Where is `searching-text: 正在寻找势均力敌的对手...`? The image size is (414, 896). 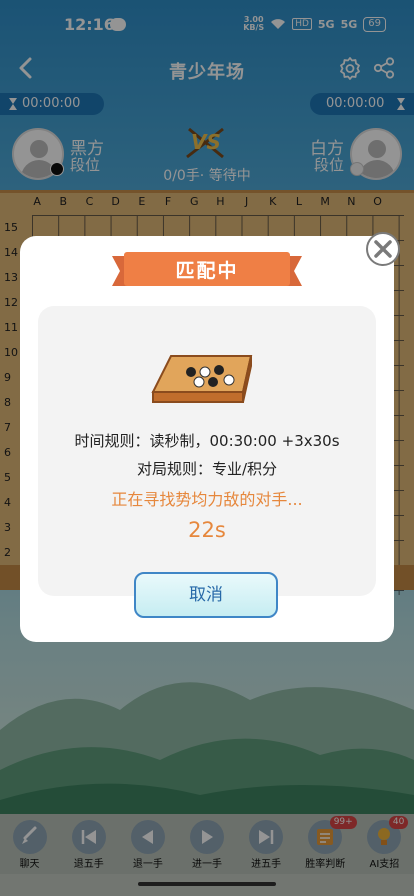 searching-text: 正在寻找势均力敌的对手... is located at coordinates (207, 499).